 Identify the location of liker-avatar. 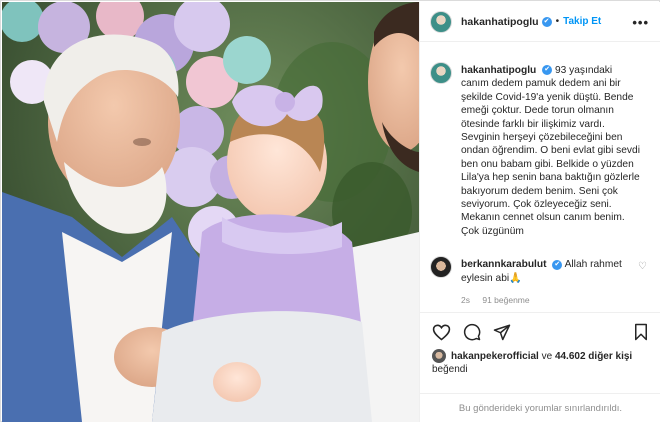
(439, 356).